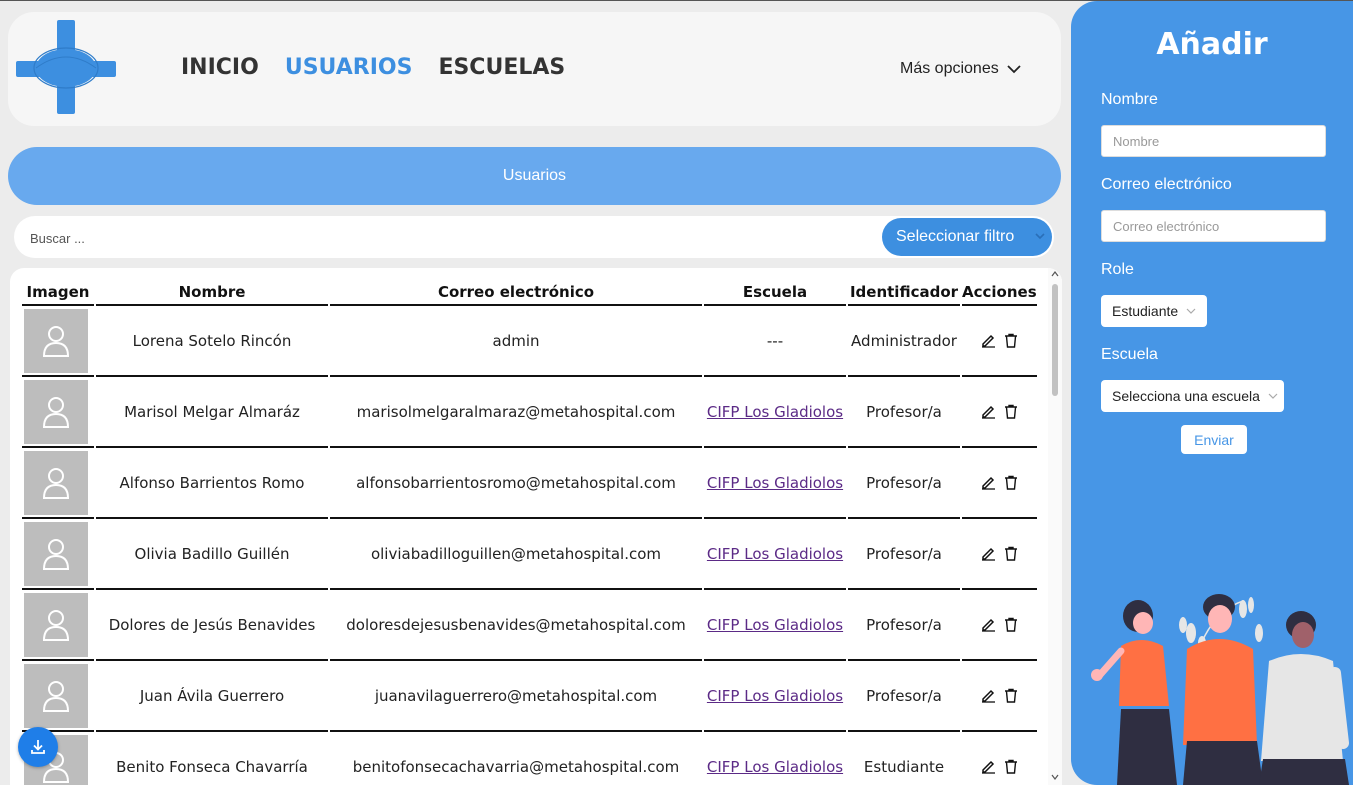 This screenshot has height=785, width=1353. What do you see at coordinates (501, 67) in the screenshot?
I see `nav-escuelas: ESCUELAS` at bounding box center [501, 67].